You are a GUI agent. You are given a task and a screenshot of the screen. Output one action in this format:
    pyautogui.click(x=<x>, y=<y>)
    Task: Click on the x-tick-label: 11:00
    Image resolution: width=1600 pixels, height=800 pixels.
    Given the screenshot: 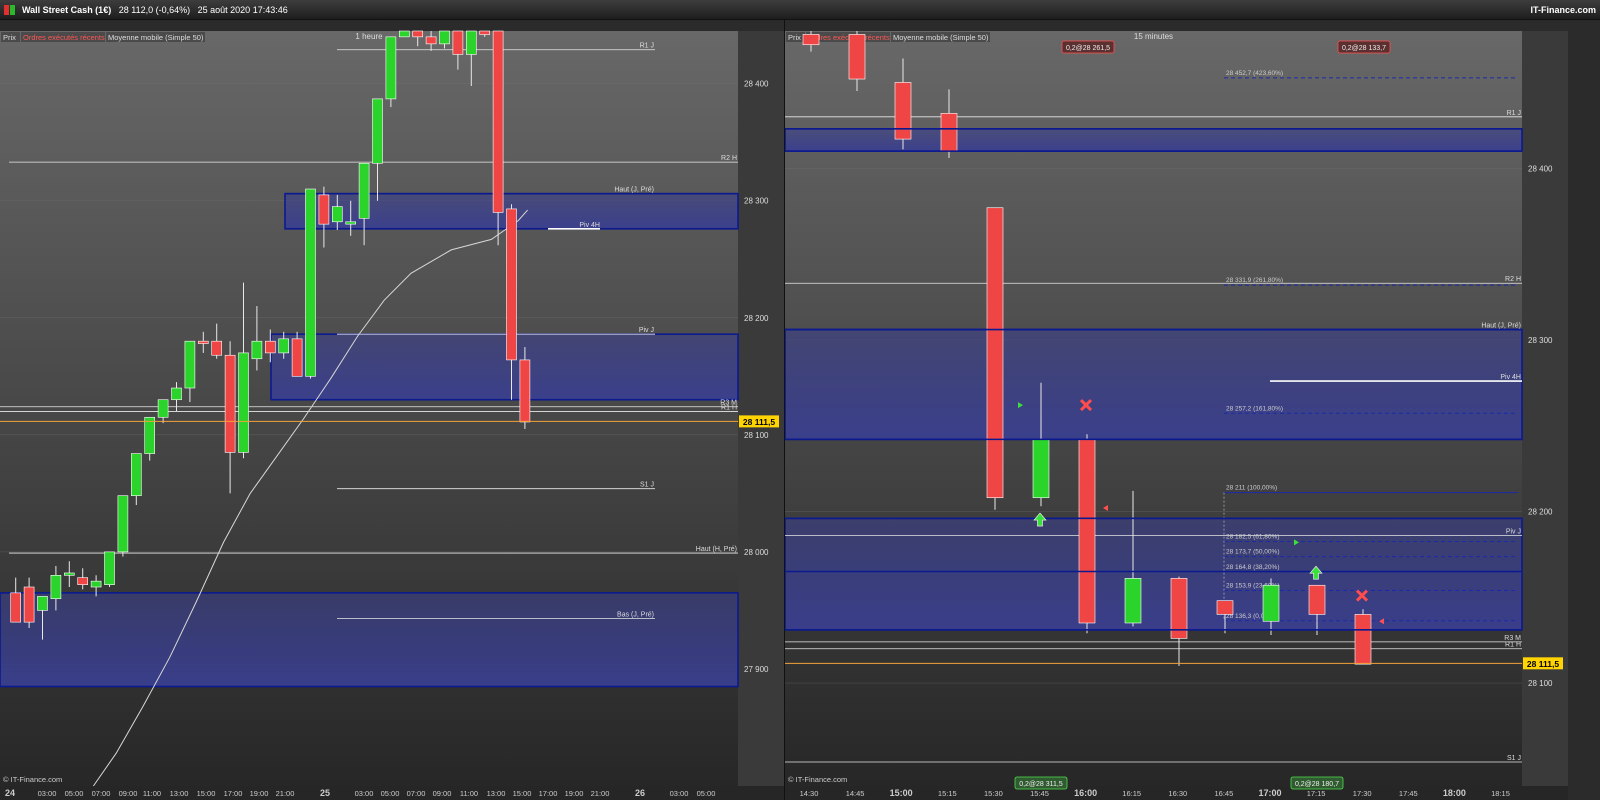 What is the action you would take?
    pyautogui.click(x=469, y=793)
    